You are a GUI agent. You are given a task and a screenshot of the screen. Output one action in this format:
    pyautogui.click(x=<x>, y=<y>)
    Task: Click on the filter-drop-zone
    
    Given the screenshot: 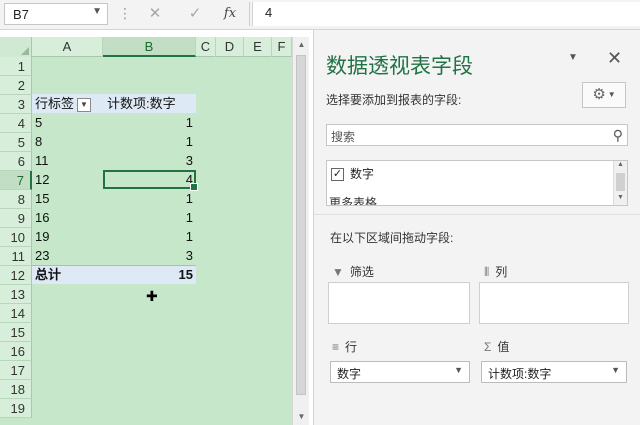 What is the action you would take?
    pyautogui.click(x=399, y=303)
    